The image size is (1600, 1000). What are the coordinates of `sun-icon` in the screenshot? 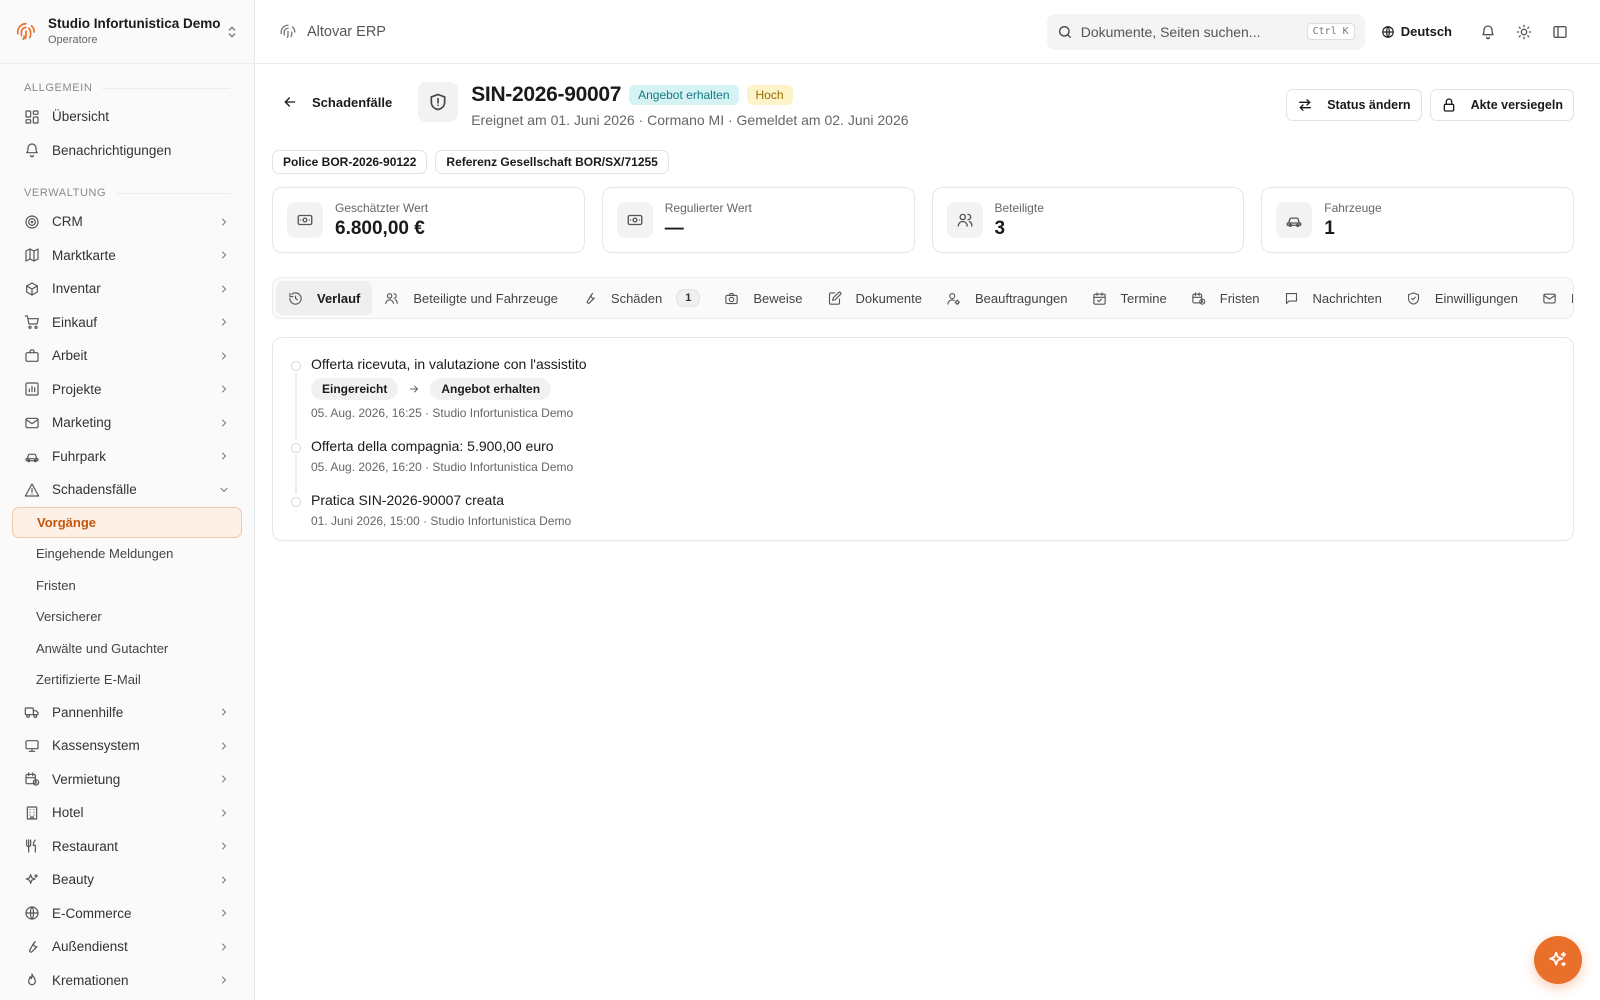 It's located at (1524, 31).